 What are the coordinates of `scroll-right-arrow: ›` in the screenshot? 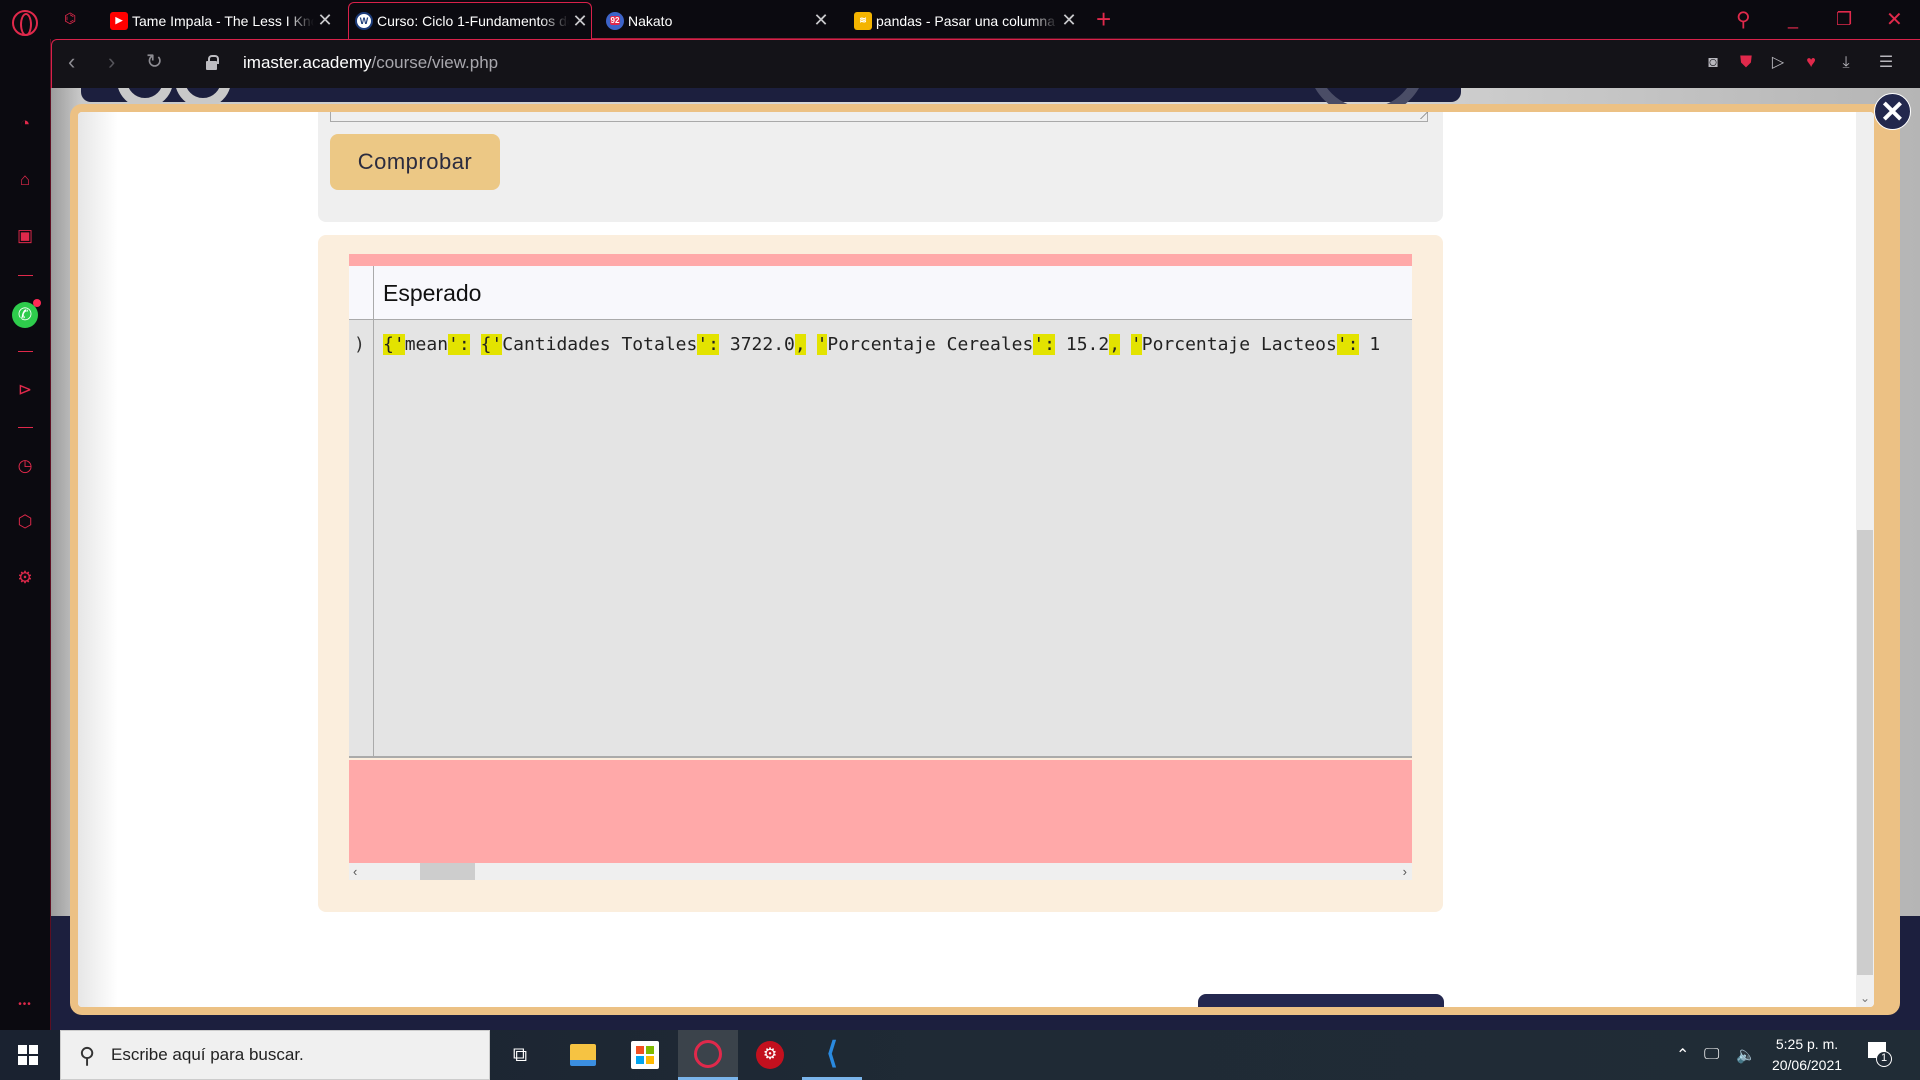 It's located at (1405, 871).